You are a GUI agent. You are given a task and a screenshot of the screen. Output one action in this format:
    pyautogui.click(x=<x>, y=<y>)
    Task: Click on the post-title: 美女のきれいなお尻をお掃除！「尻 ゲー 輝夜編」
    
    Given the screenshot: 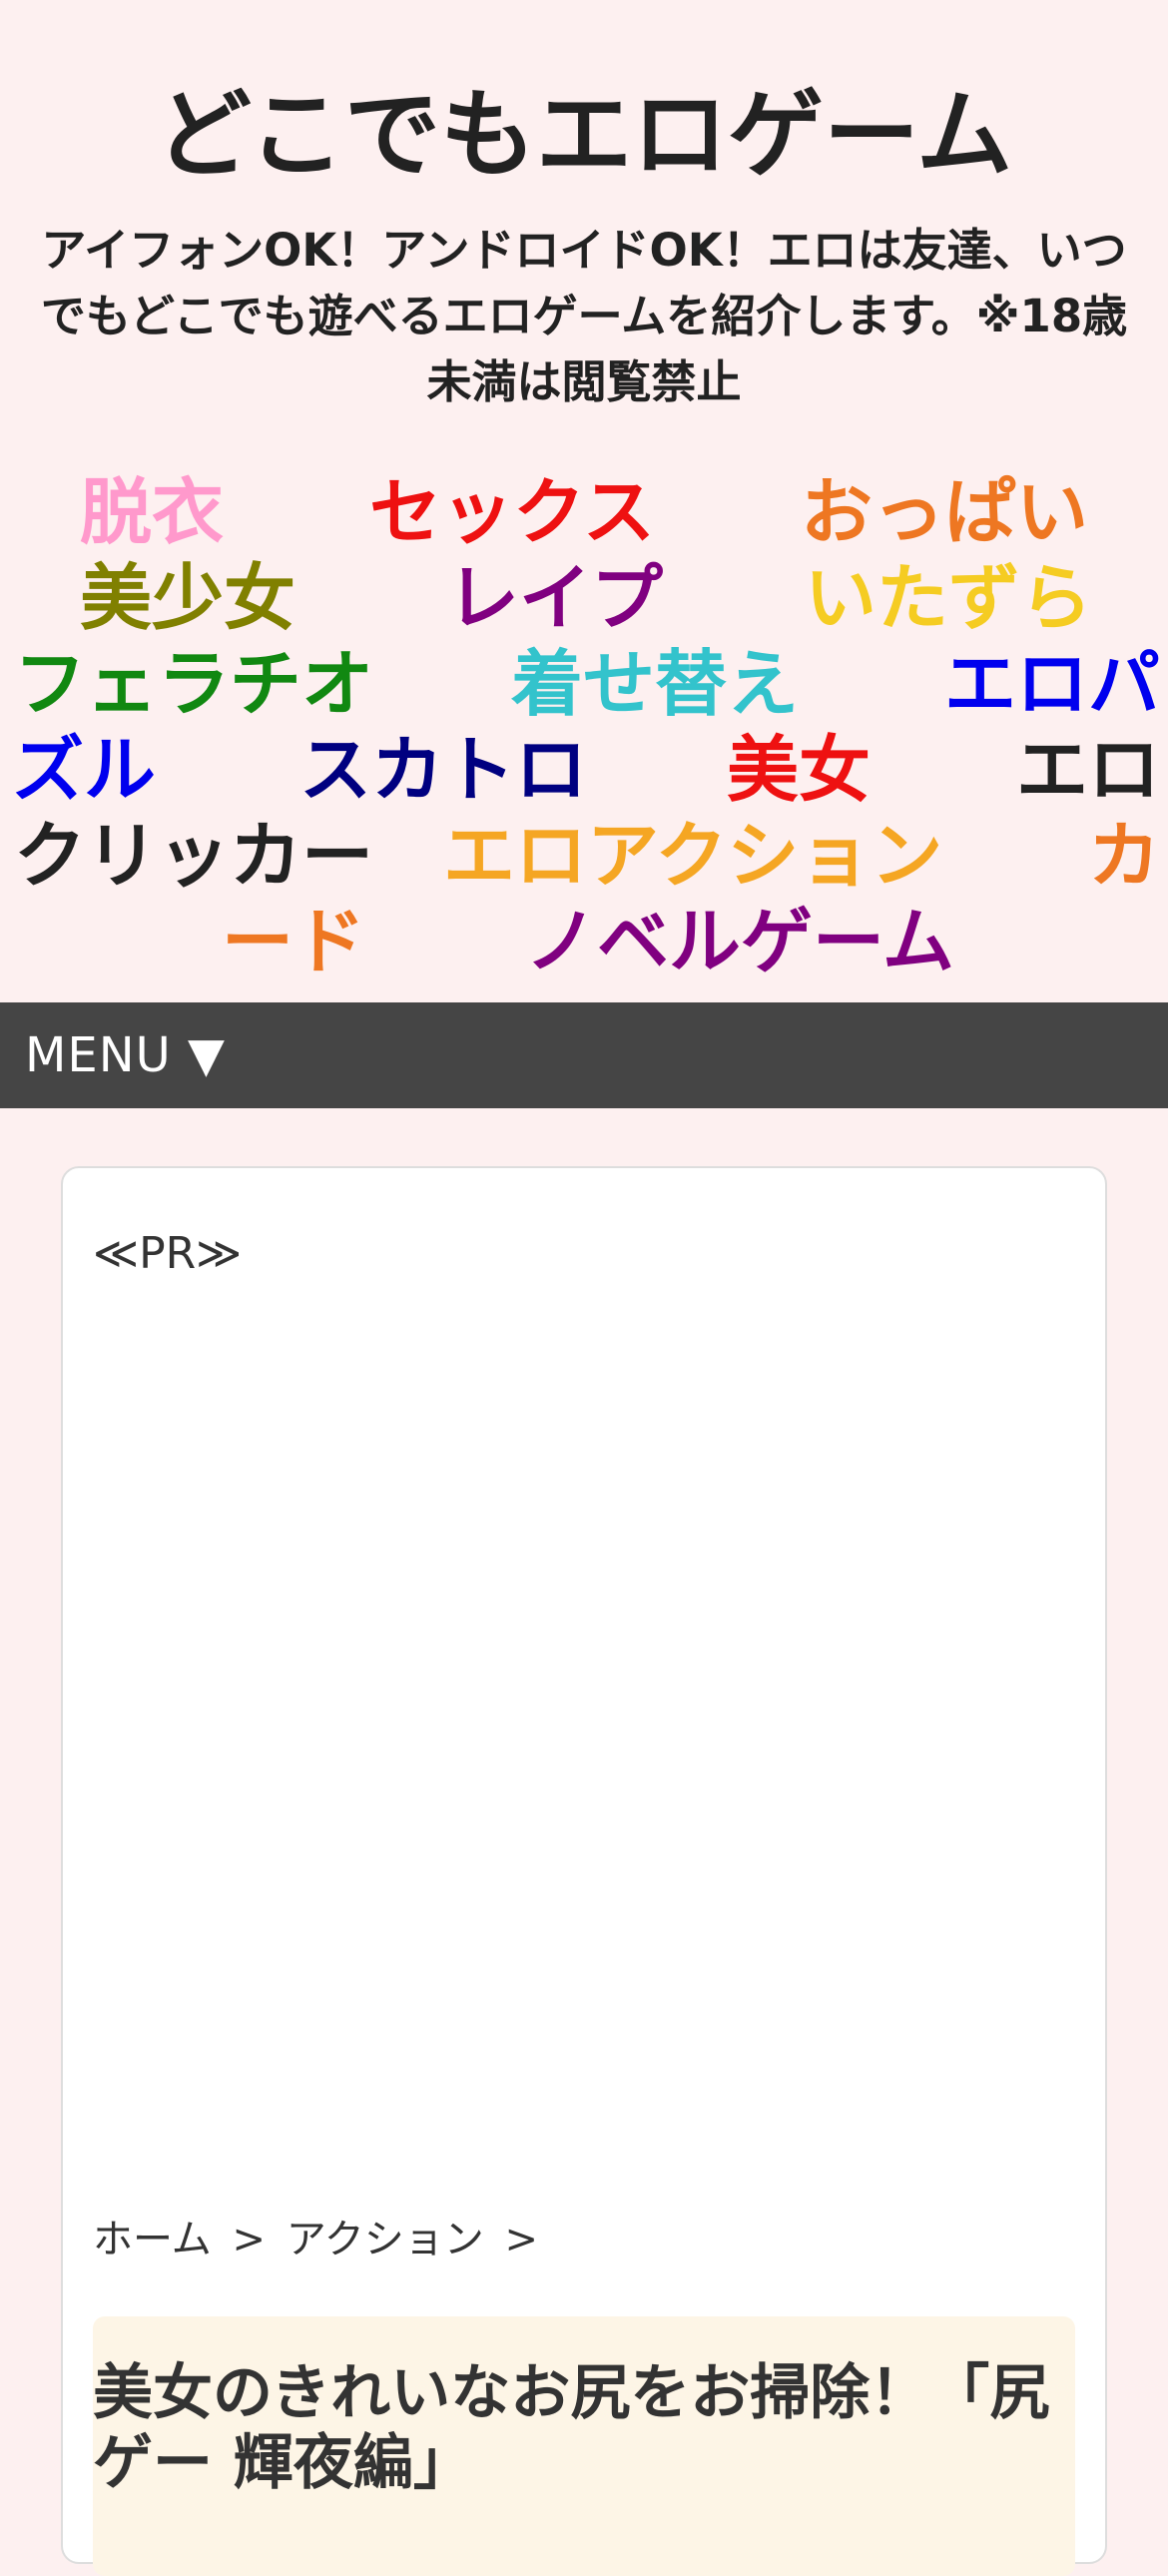 What is the action you would take?
    pyautogui.click(x=584, y=2407)
    